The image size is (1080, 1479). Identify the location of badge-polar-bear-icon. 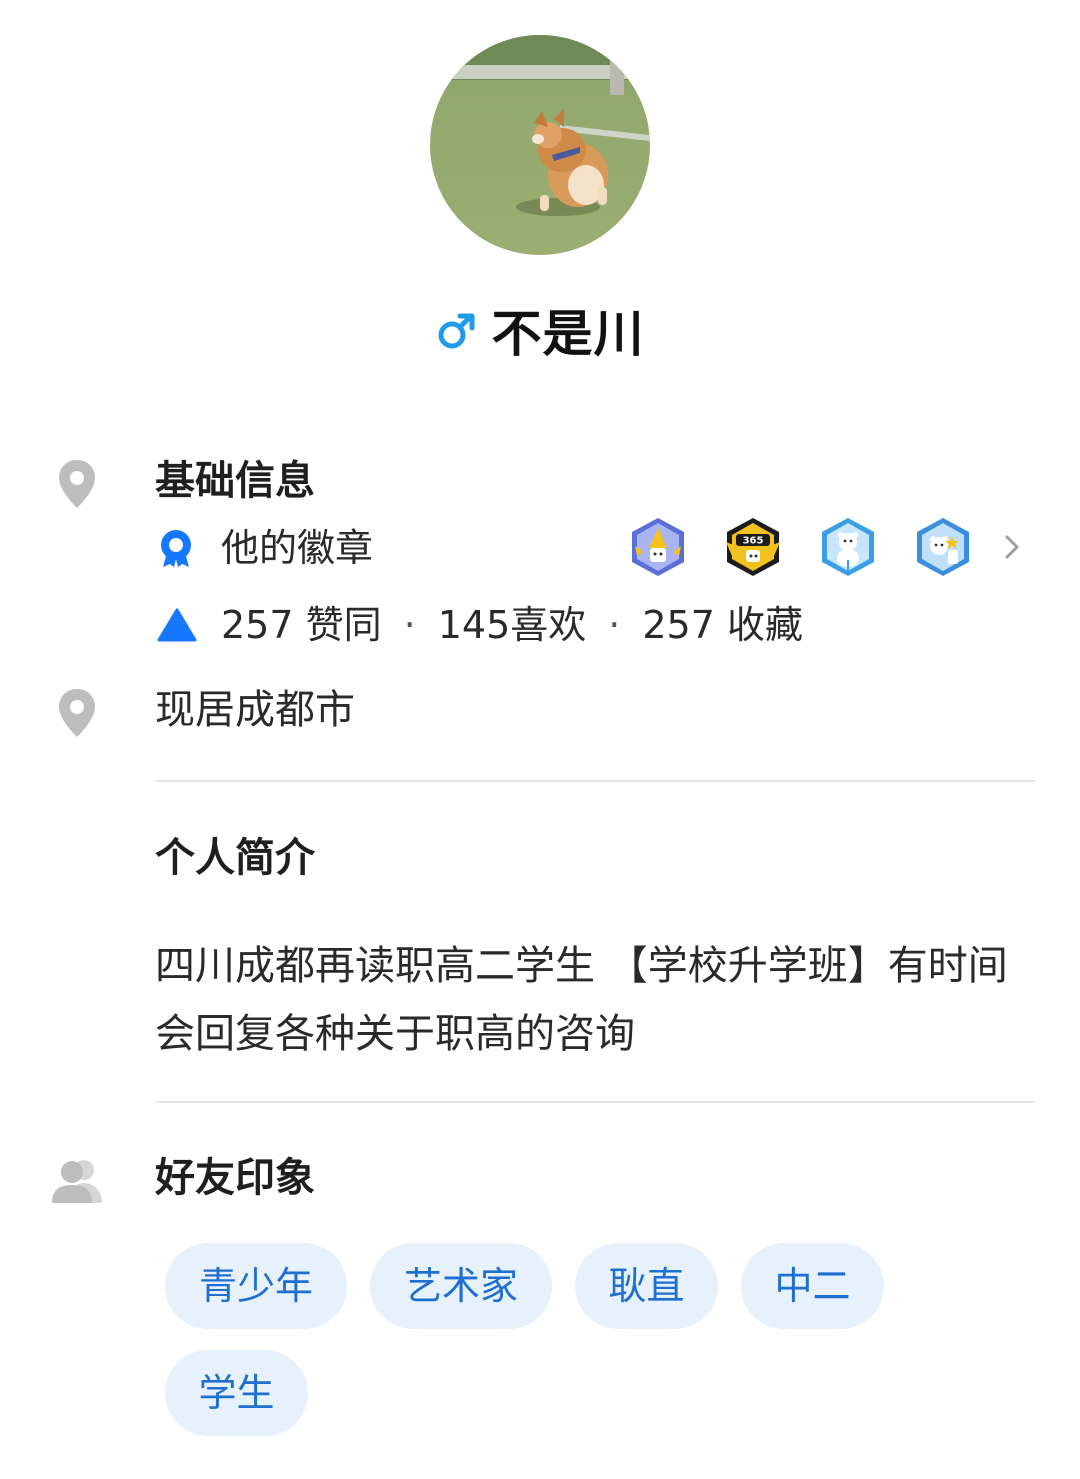
(848, 547).